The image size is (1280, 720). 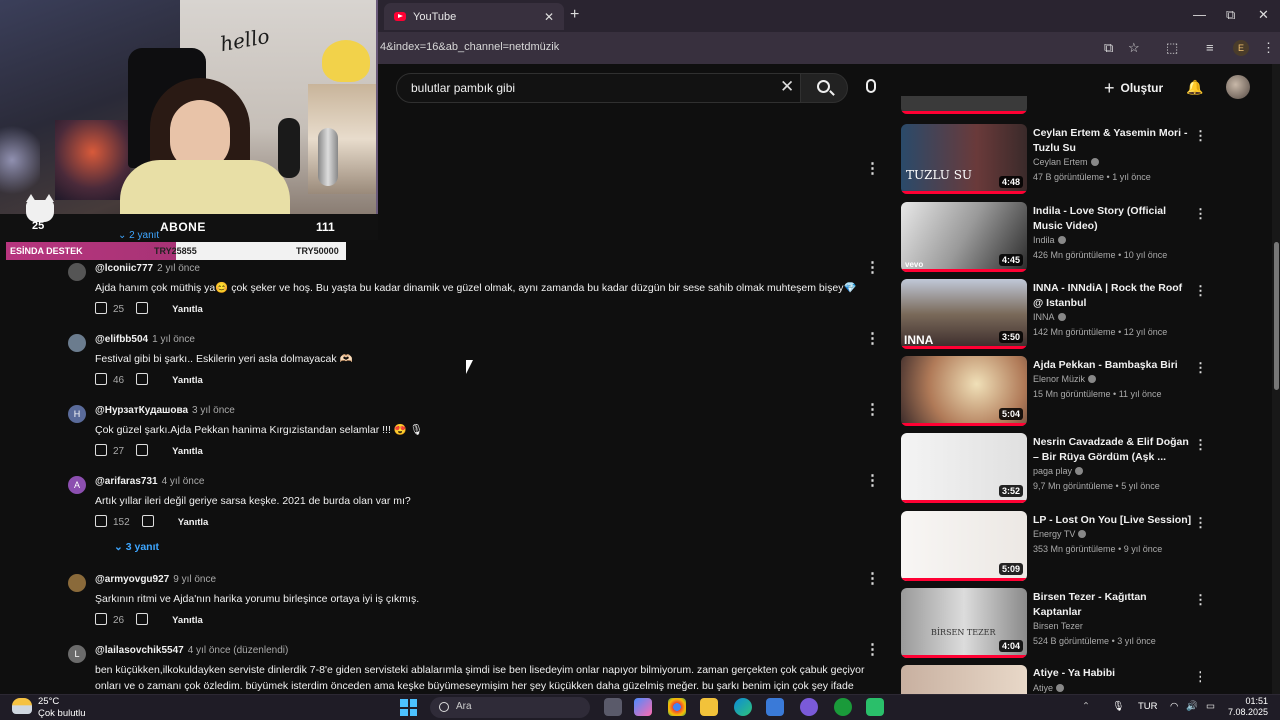 What do you see at coordinates (1199, 14) in the screenshot?
I see `minimize-icon: —` at bounding box center [1199, 14].